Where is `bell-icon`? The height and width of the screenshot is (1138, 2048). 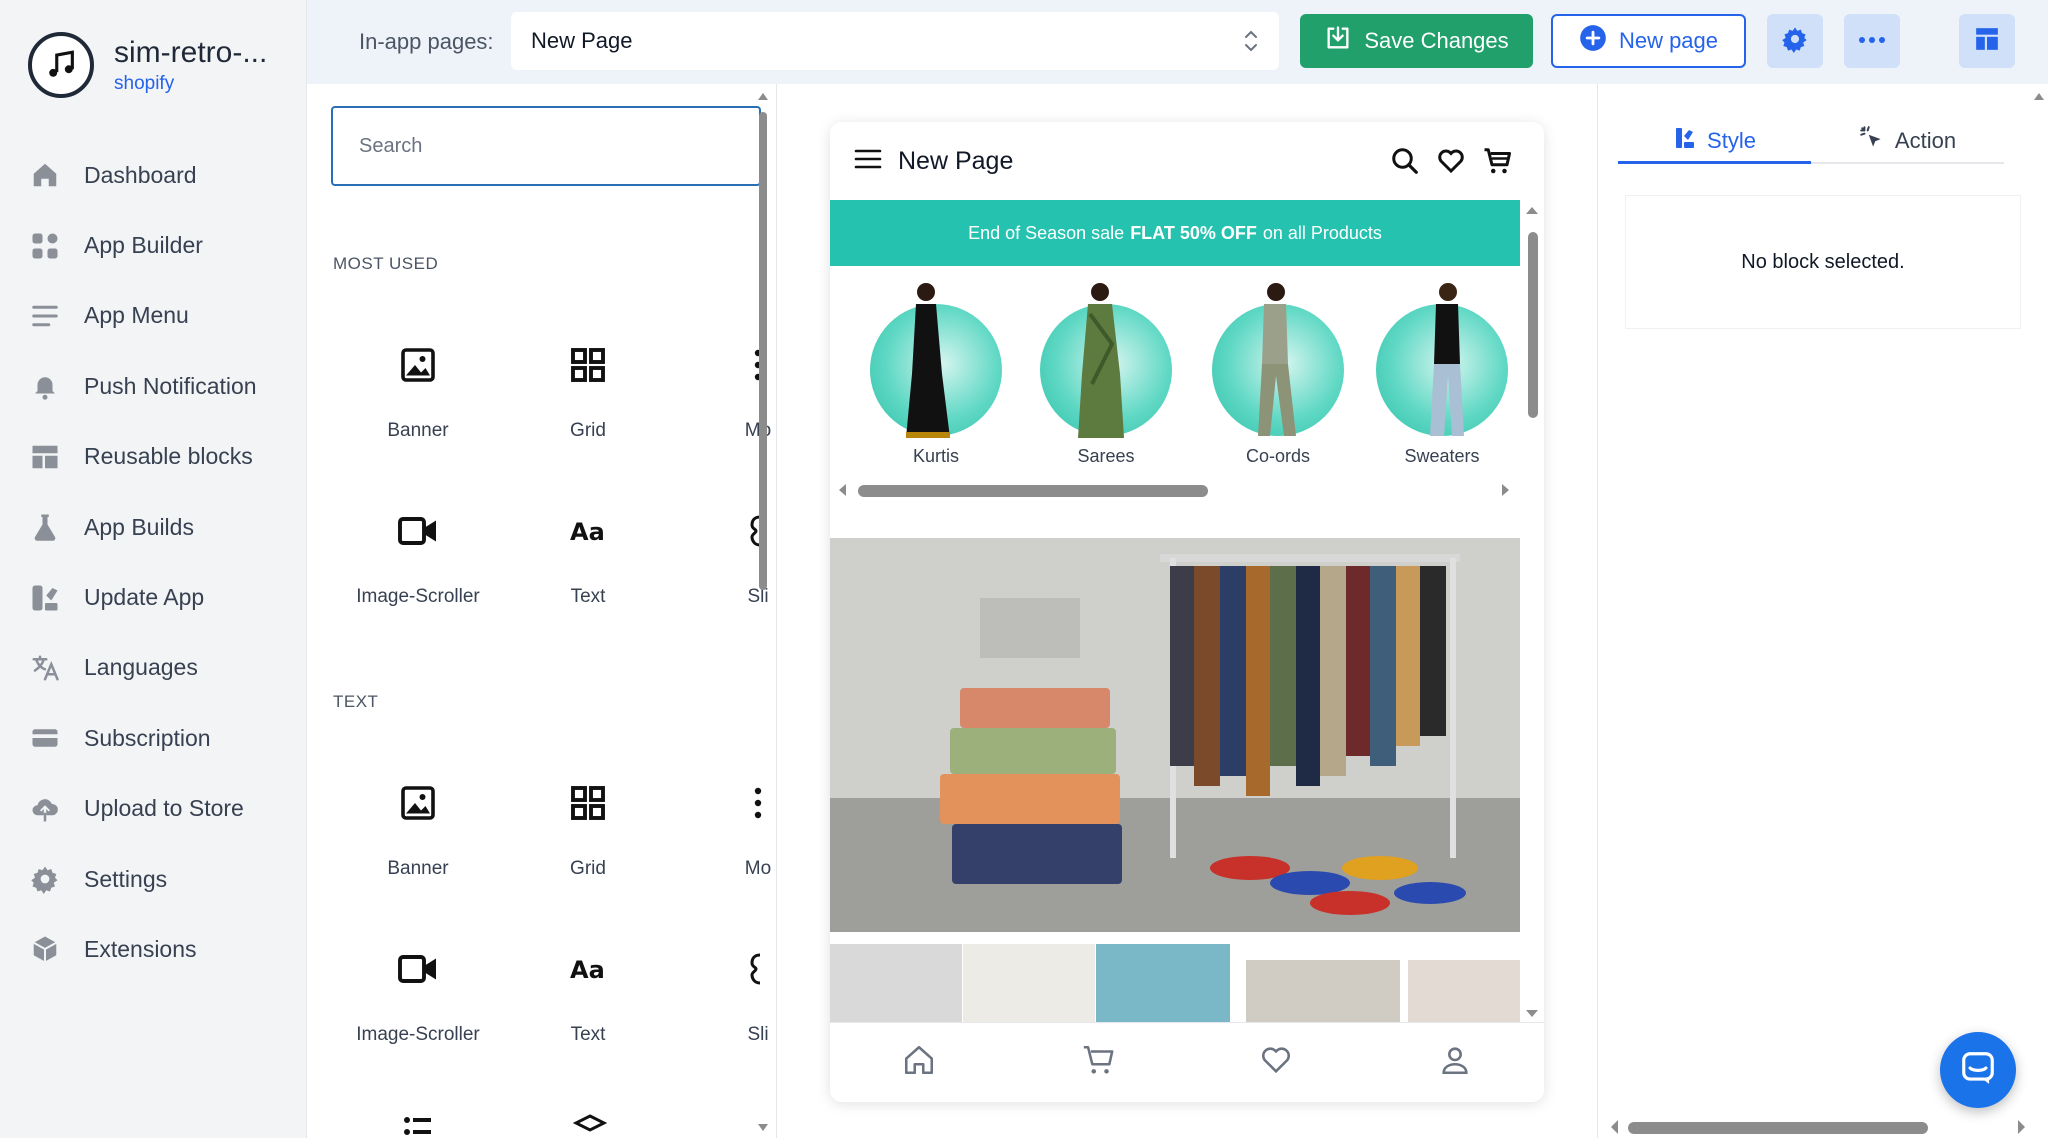 bell-icon is located at coordinates (45, 386).